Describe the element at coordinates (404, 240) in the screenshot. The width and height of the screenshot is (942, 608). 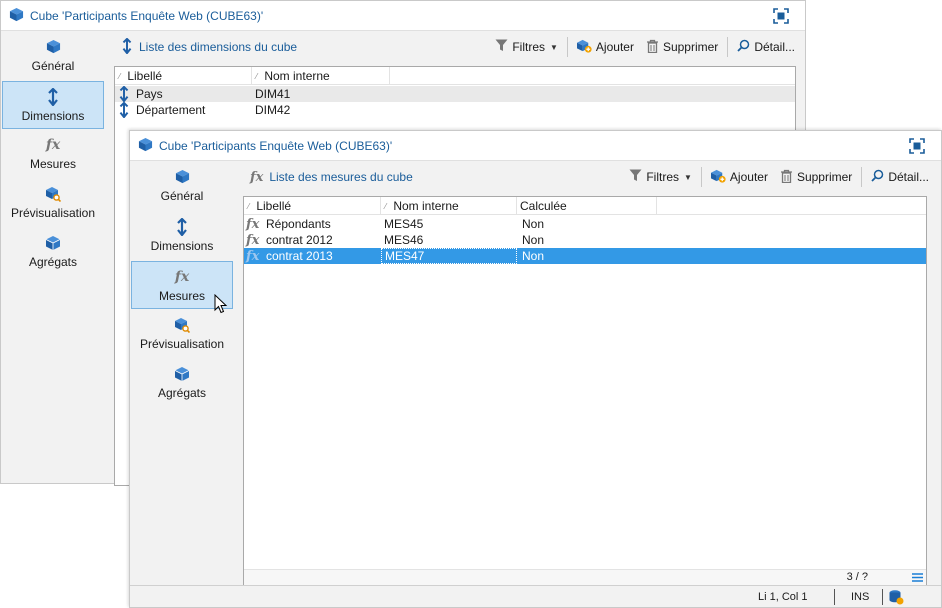
I see `row-internal-name: MES46` at that location.